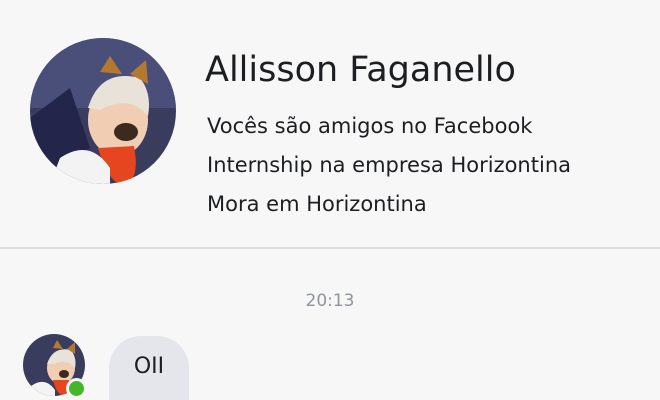  I want to click on profile-name: Allisson Faganello, so click(360, 70).